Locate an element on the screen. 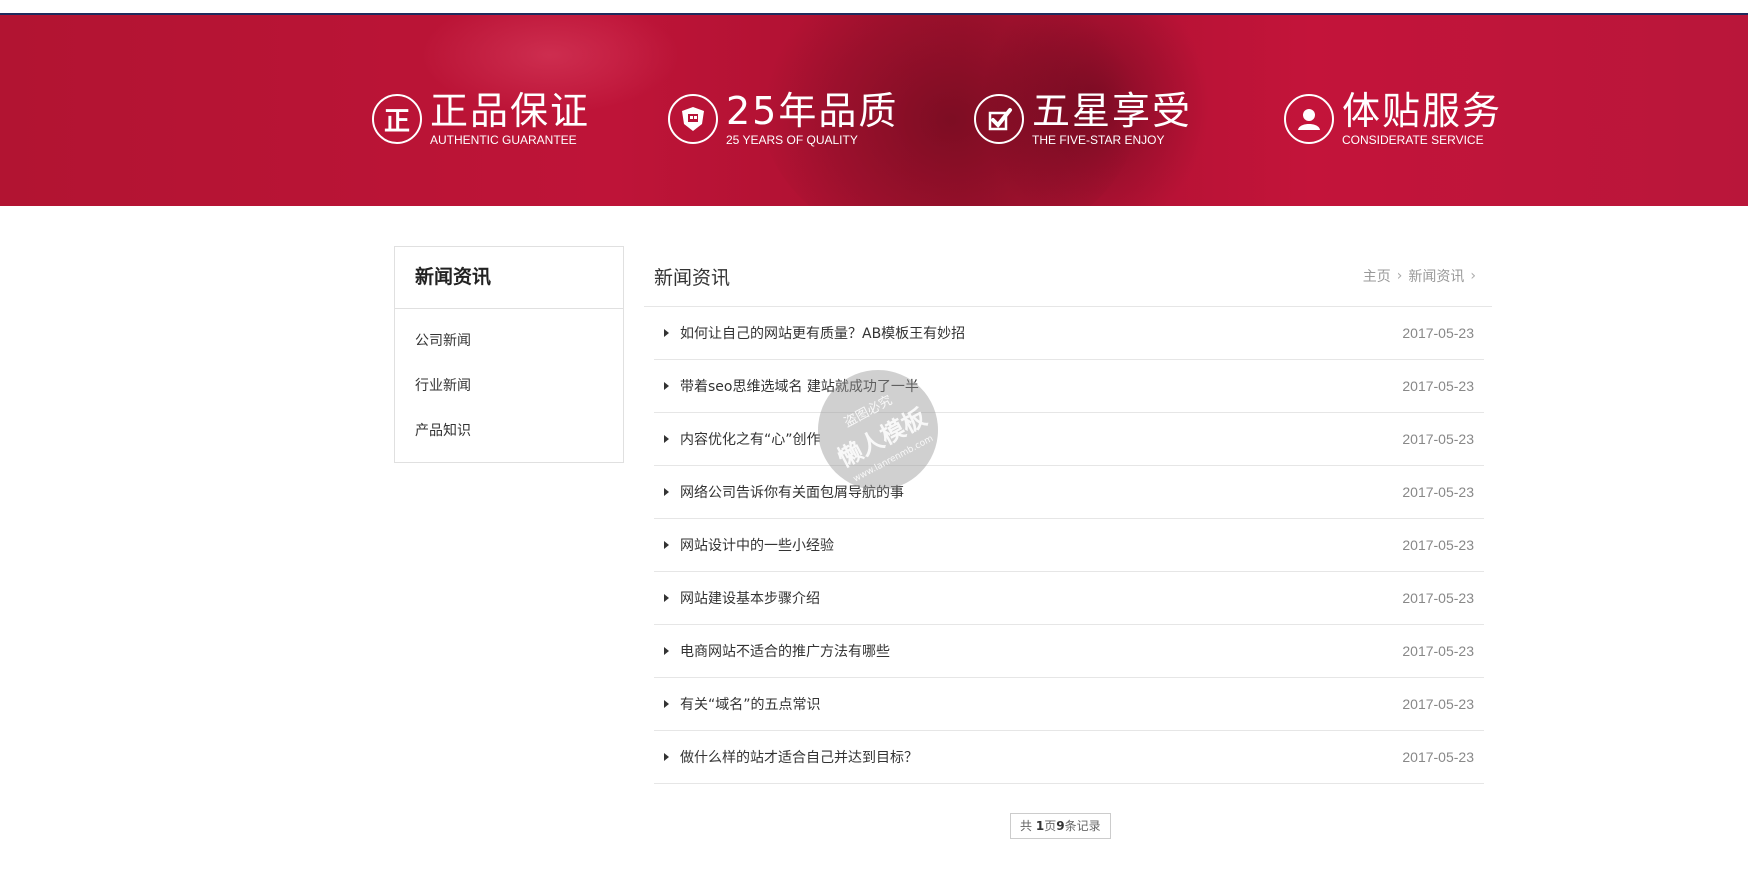  news-title: 如何让自己的网站更有质量？AB模板王有妙招 is located at coordinates (822, 333).